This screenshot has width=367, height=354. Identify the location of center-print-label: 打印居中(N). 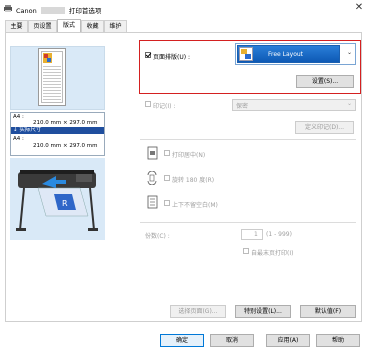
(189, 155).